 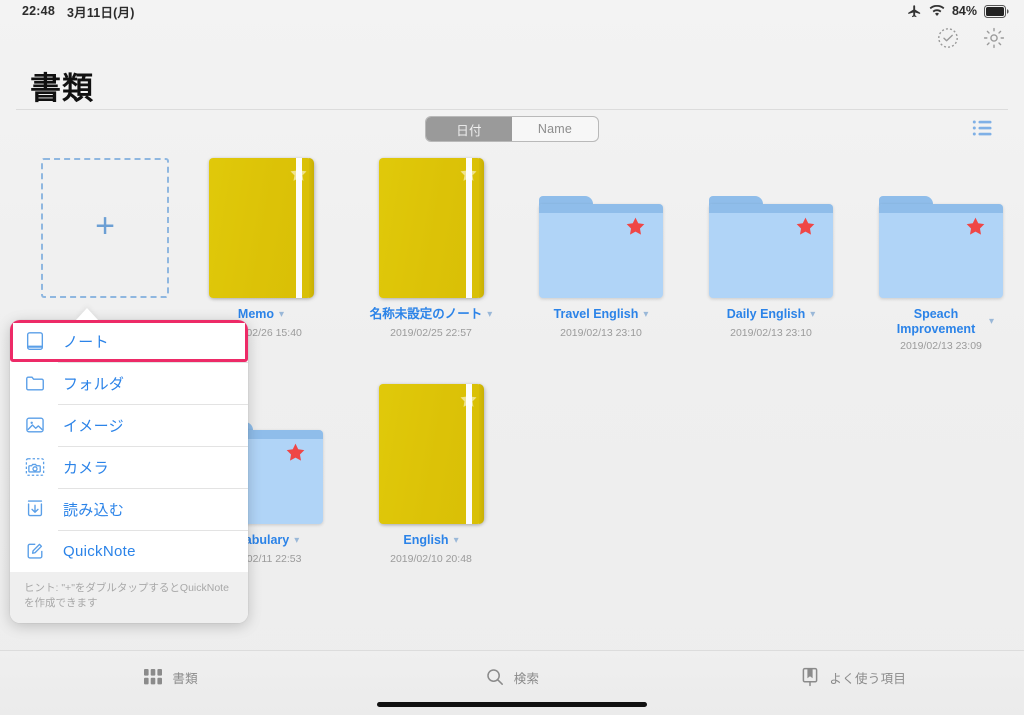 What do you see at coordinates (431, 559) in the screenshot?
I see `grid-item-date: 2019/02/10 20:48` at bounding box center [431, 559].